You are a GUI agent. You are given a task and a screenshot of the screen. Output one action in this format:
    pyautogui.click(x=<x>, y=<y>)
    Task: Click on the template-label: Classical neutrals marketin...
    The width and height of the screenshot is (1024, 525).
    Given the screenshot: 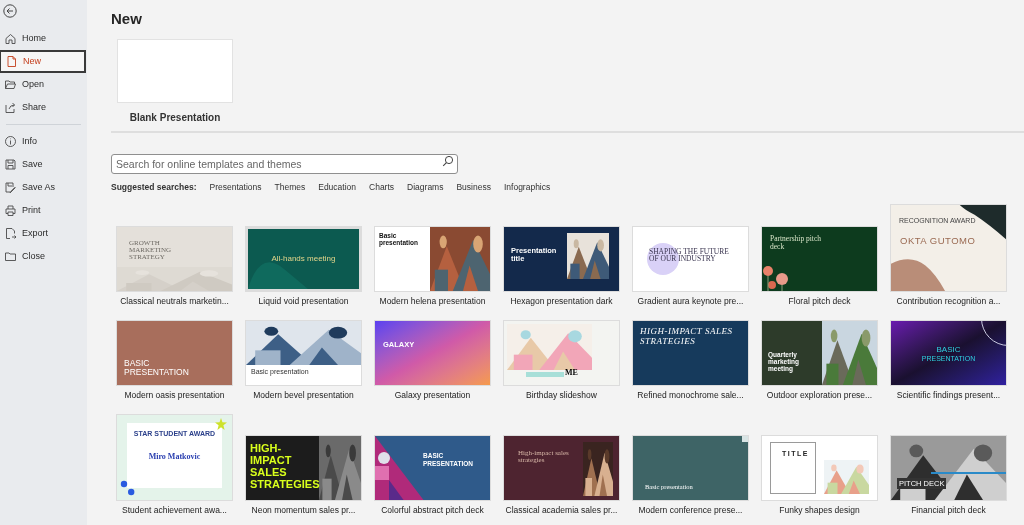 What is the action you would take?
    pyautogui.click(x=174, y=301)
    